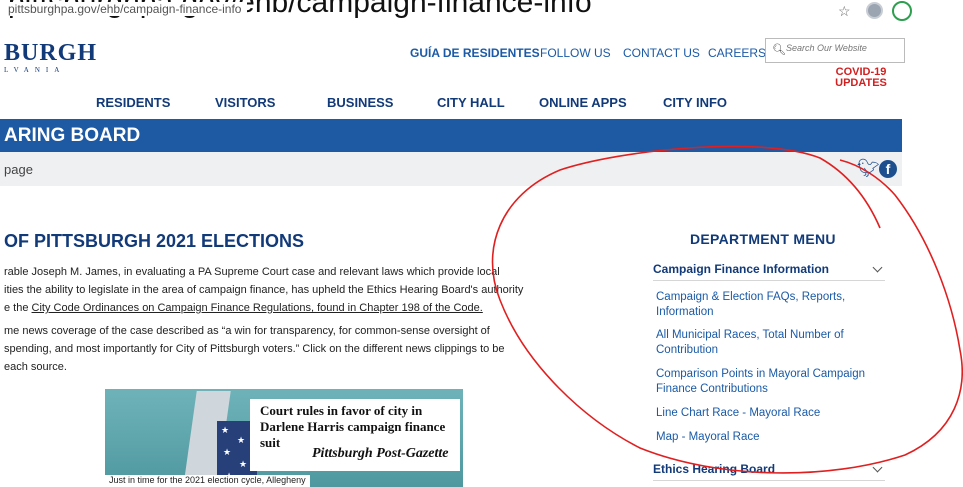 The image size is (963, 487). I want to click on nav-residents: RESIDENTS, so click(133, 102).